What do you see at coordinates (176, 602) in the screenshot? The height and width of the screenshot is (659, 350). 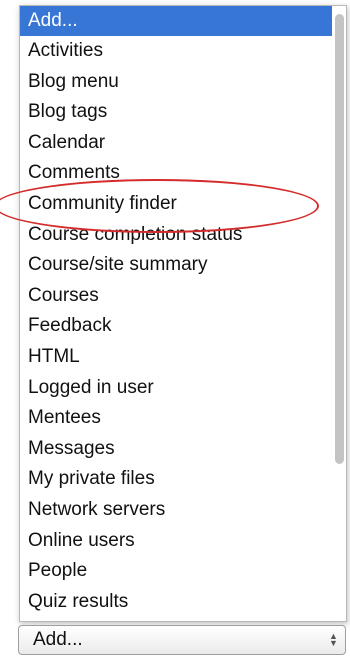 I see `option-quiz-results: Quiz results` at bounding box center [176, 602].